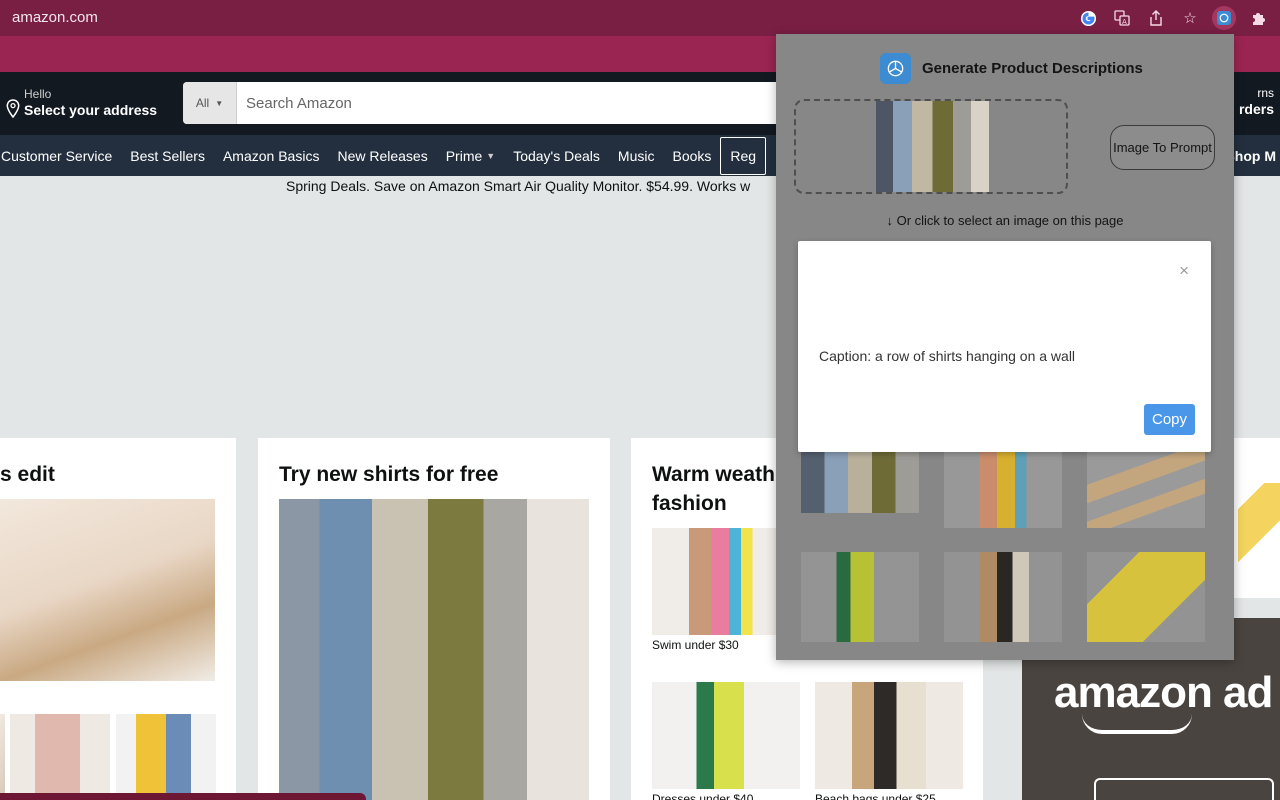  What do you see at coordinates (464, 155) in the screenshot?
I see `nav-prime-label: Prime` at bounding box center [464, 155].